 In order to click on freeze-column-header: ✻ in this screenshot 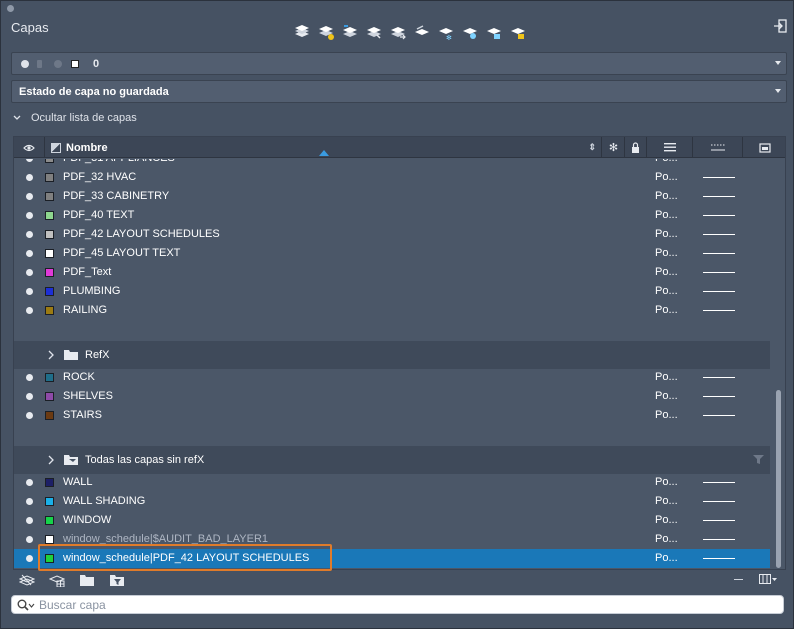, I will do `click(614, 147)`.